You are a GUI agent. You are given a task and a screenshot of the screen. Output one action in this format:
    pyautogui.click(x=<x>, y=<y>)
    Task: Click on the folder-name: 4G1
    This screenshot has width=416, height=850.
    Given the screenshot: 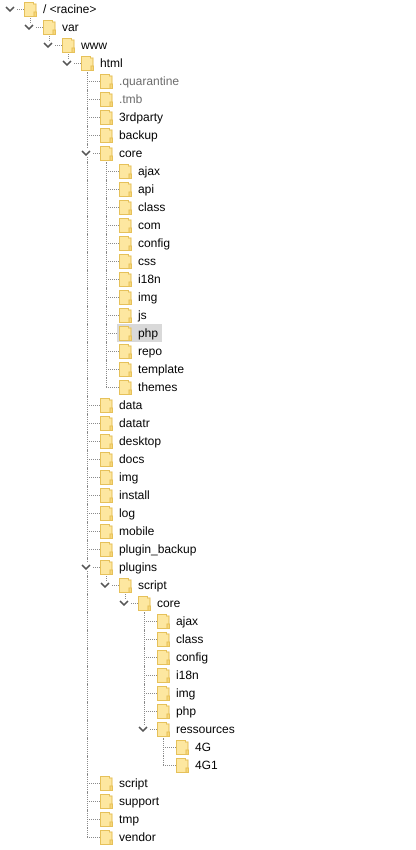 What is the action you would take?
    pyautogui.click(x=206, y=765)
    